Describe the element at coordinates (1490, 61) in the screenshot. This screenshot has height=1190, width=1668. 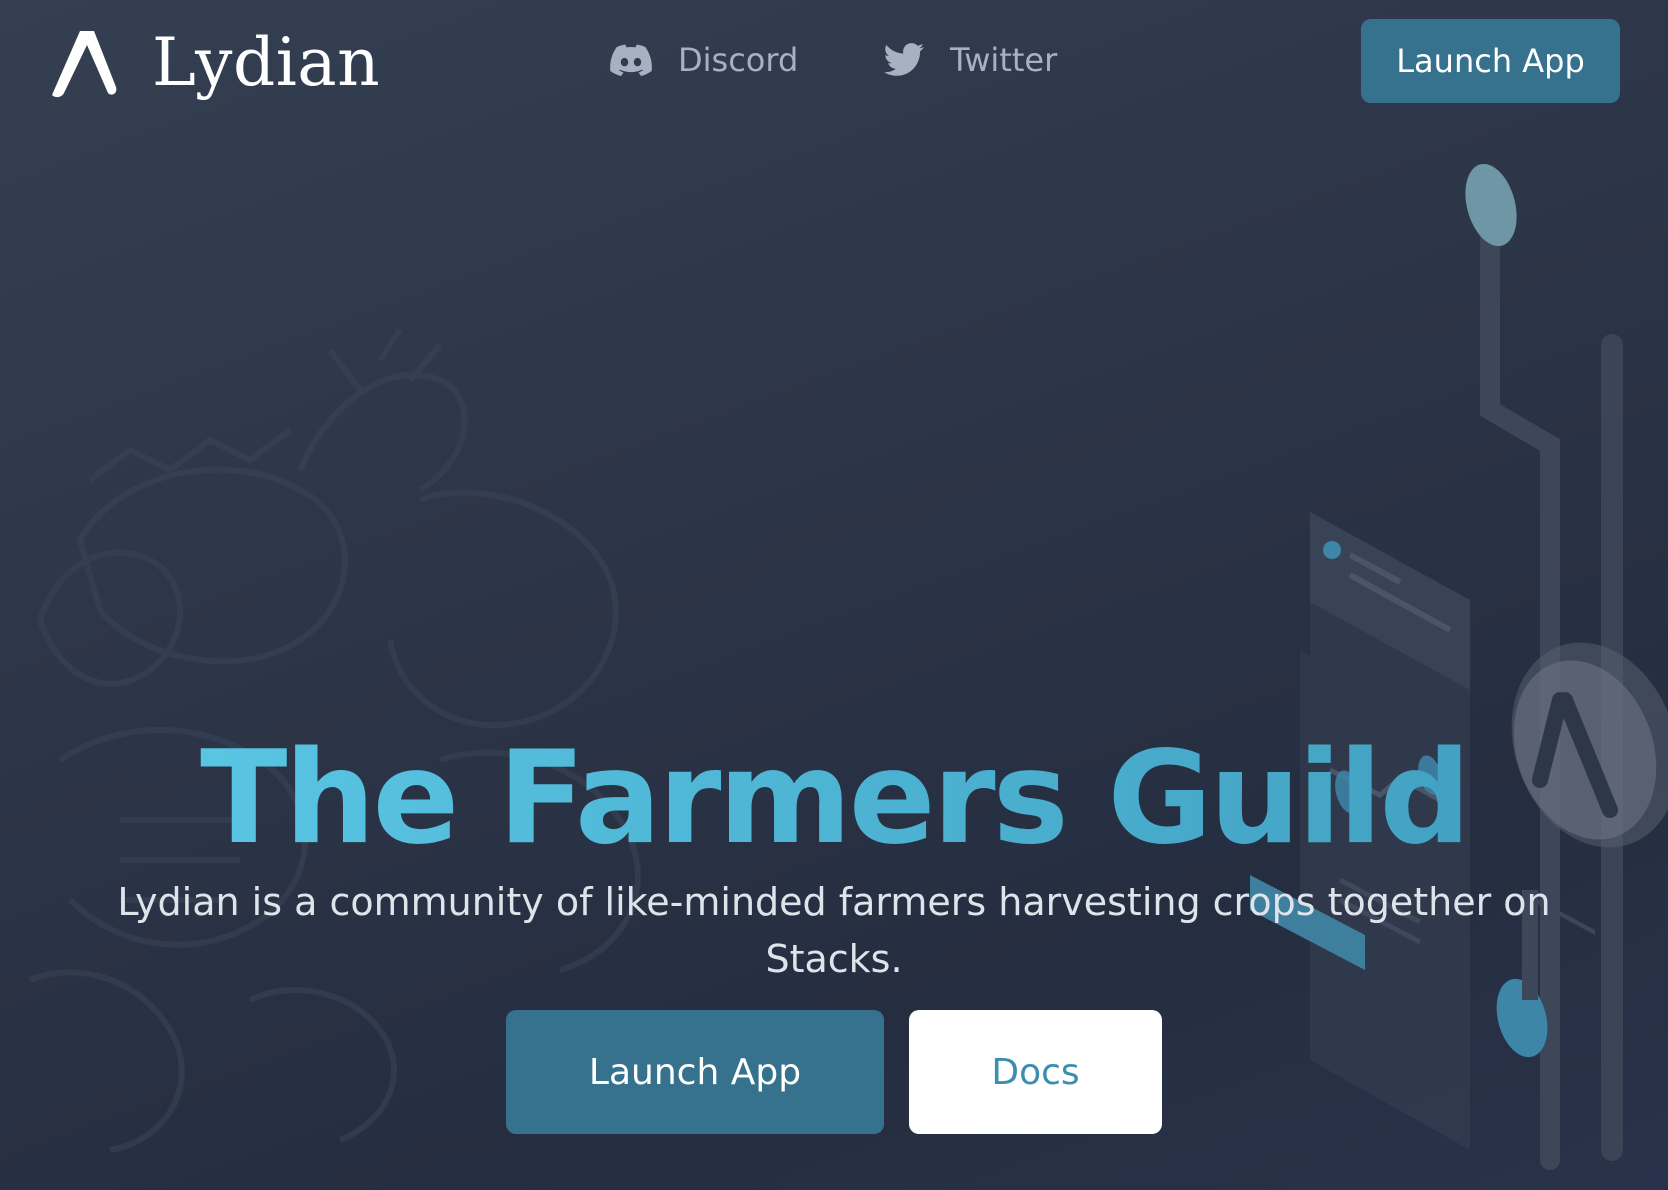
I see `header-launch-app-button: Launch App` at that location.